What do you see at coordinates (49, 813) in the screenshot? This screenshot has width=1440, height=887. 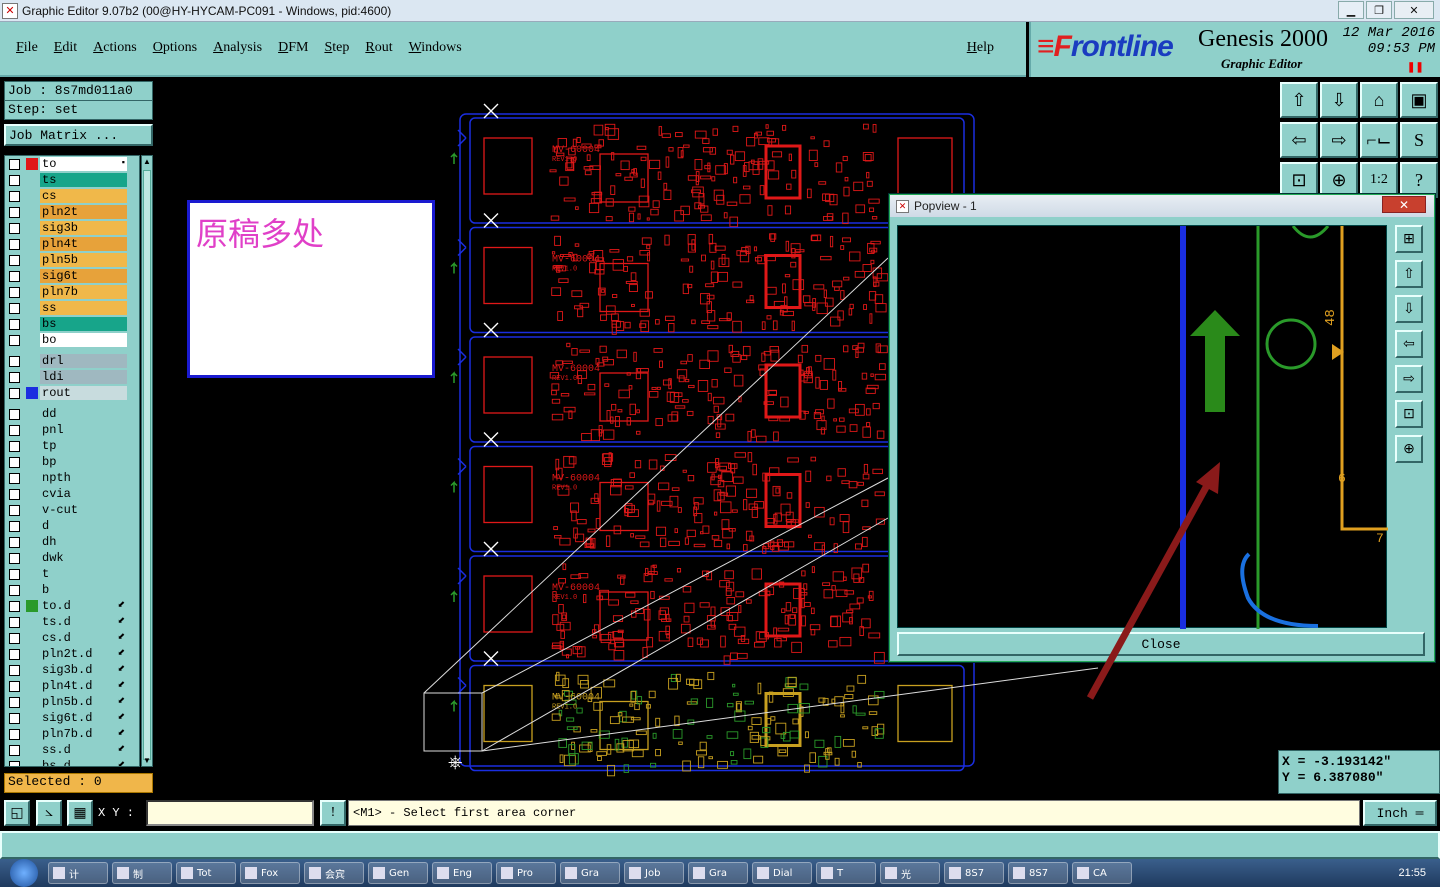 I see `measure-icon: ⦣` at bounding box center [49, 813].